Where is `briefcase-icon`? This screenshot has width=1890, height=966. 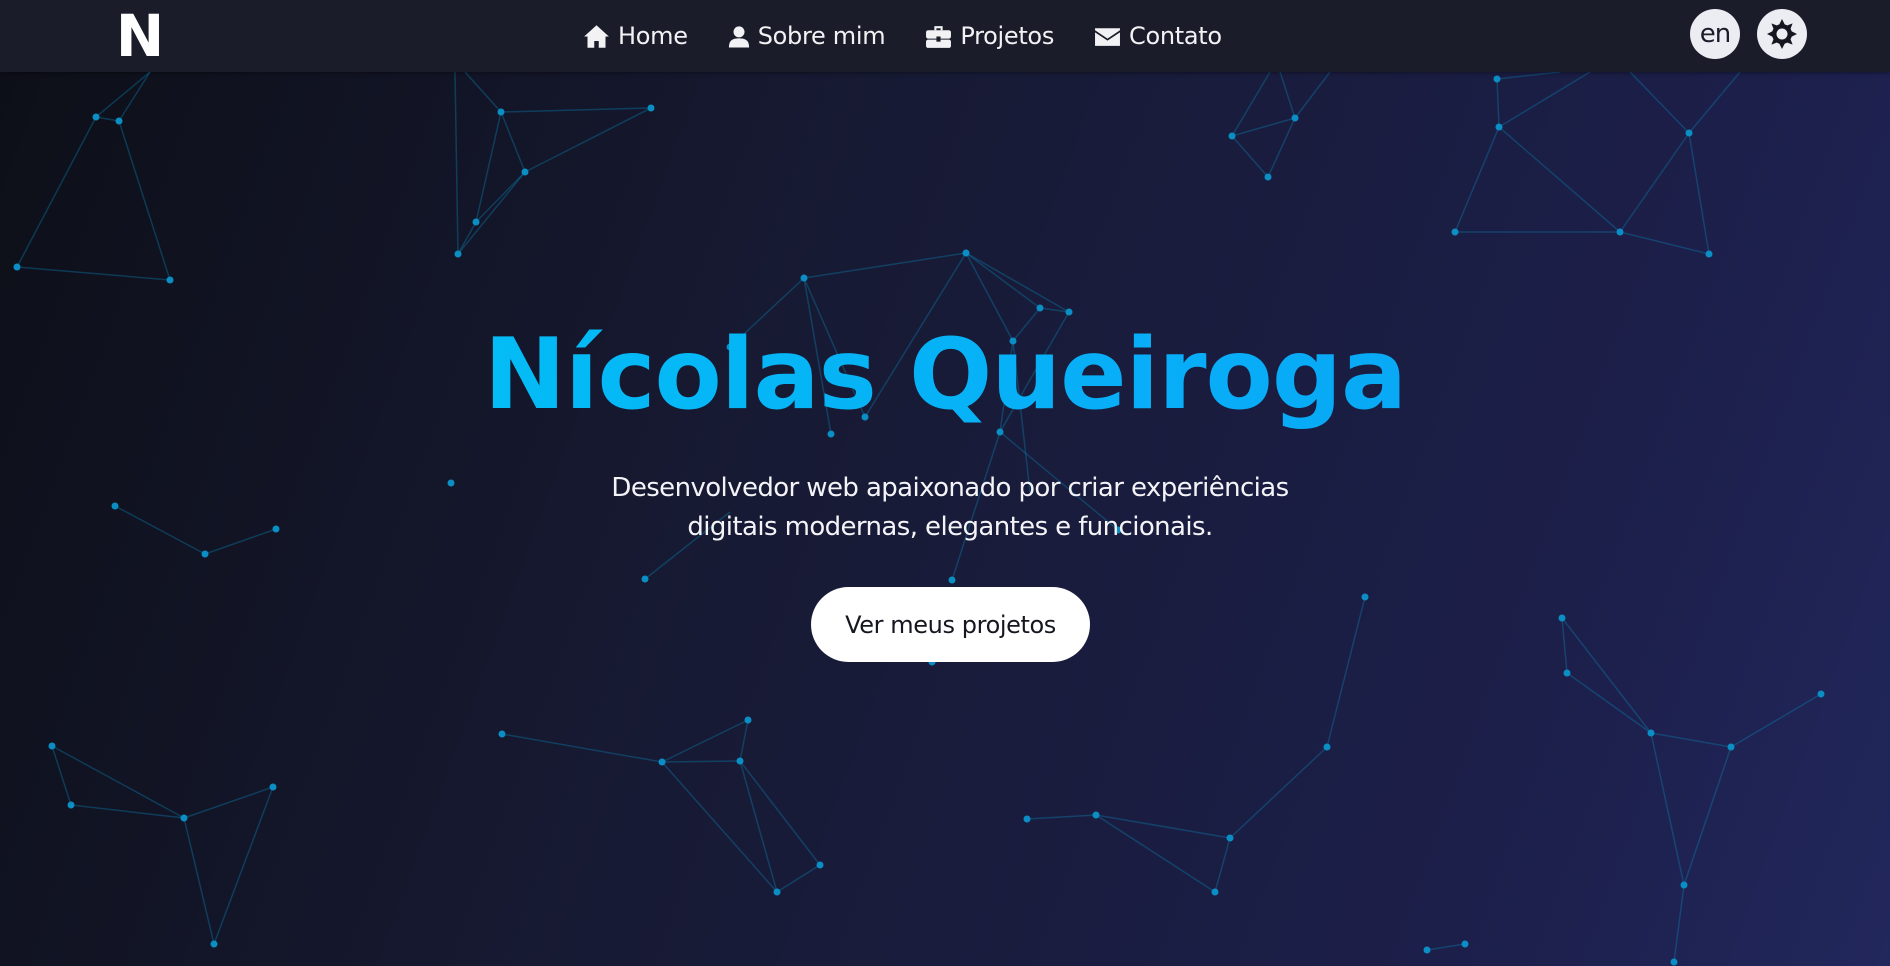 briefcase-icon is located at coordinates (939, 36).